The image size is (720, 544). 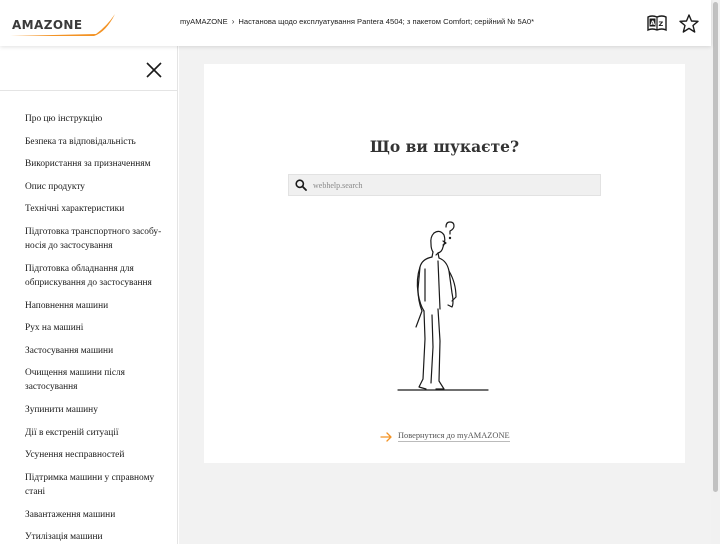 What do you see at coordinates (204, 21) in the screenshot?
I see `breadcrumb-root: myAMAZONE` at bounding box center [204, 21].